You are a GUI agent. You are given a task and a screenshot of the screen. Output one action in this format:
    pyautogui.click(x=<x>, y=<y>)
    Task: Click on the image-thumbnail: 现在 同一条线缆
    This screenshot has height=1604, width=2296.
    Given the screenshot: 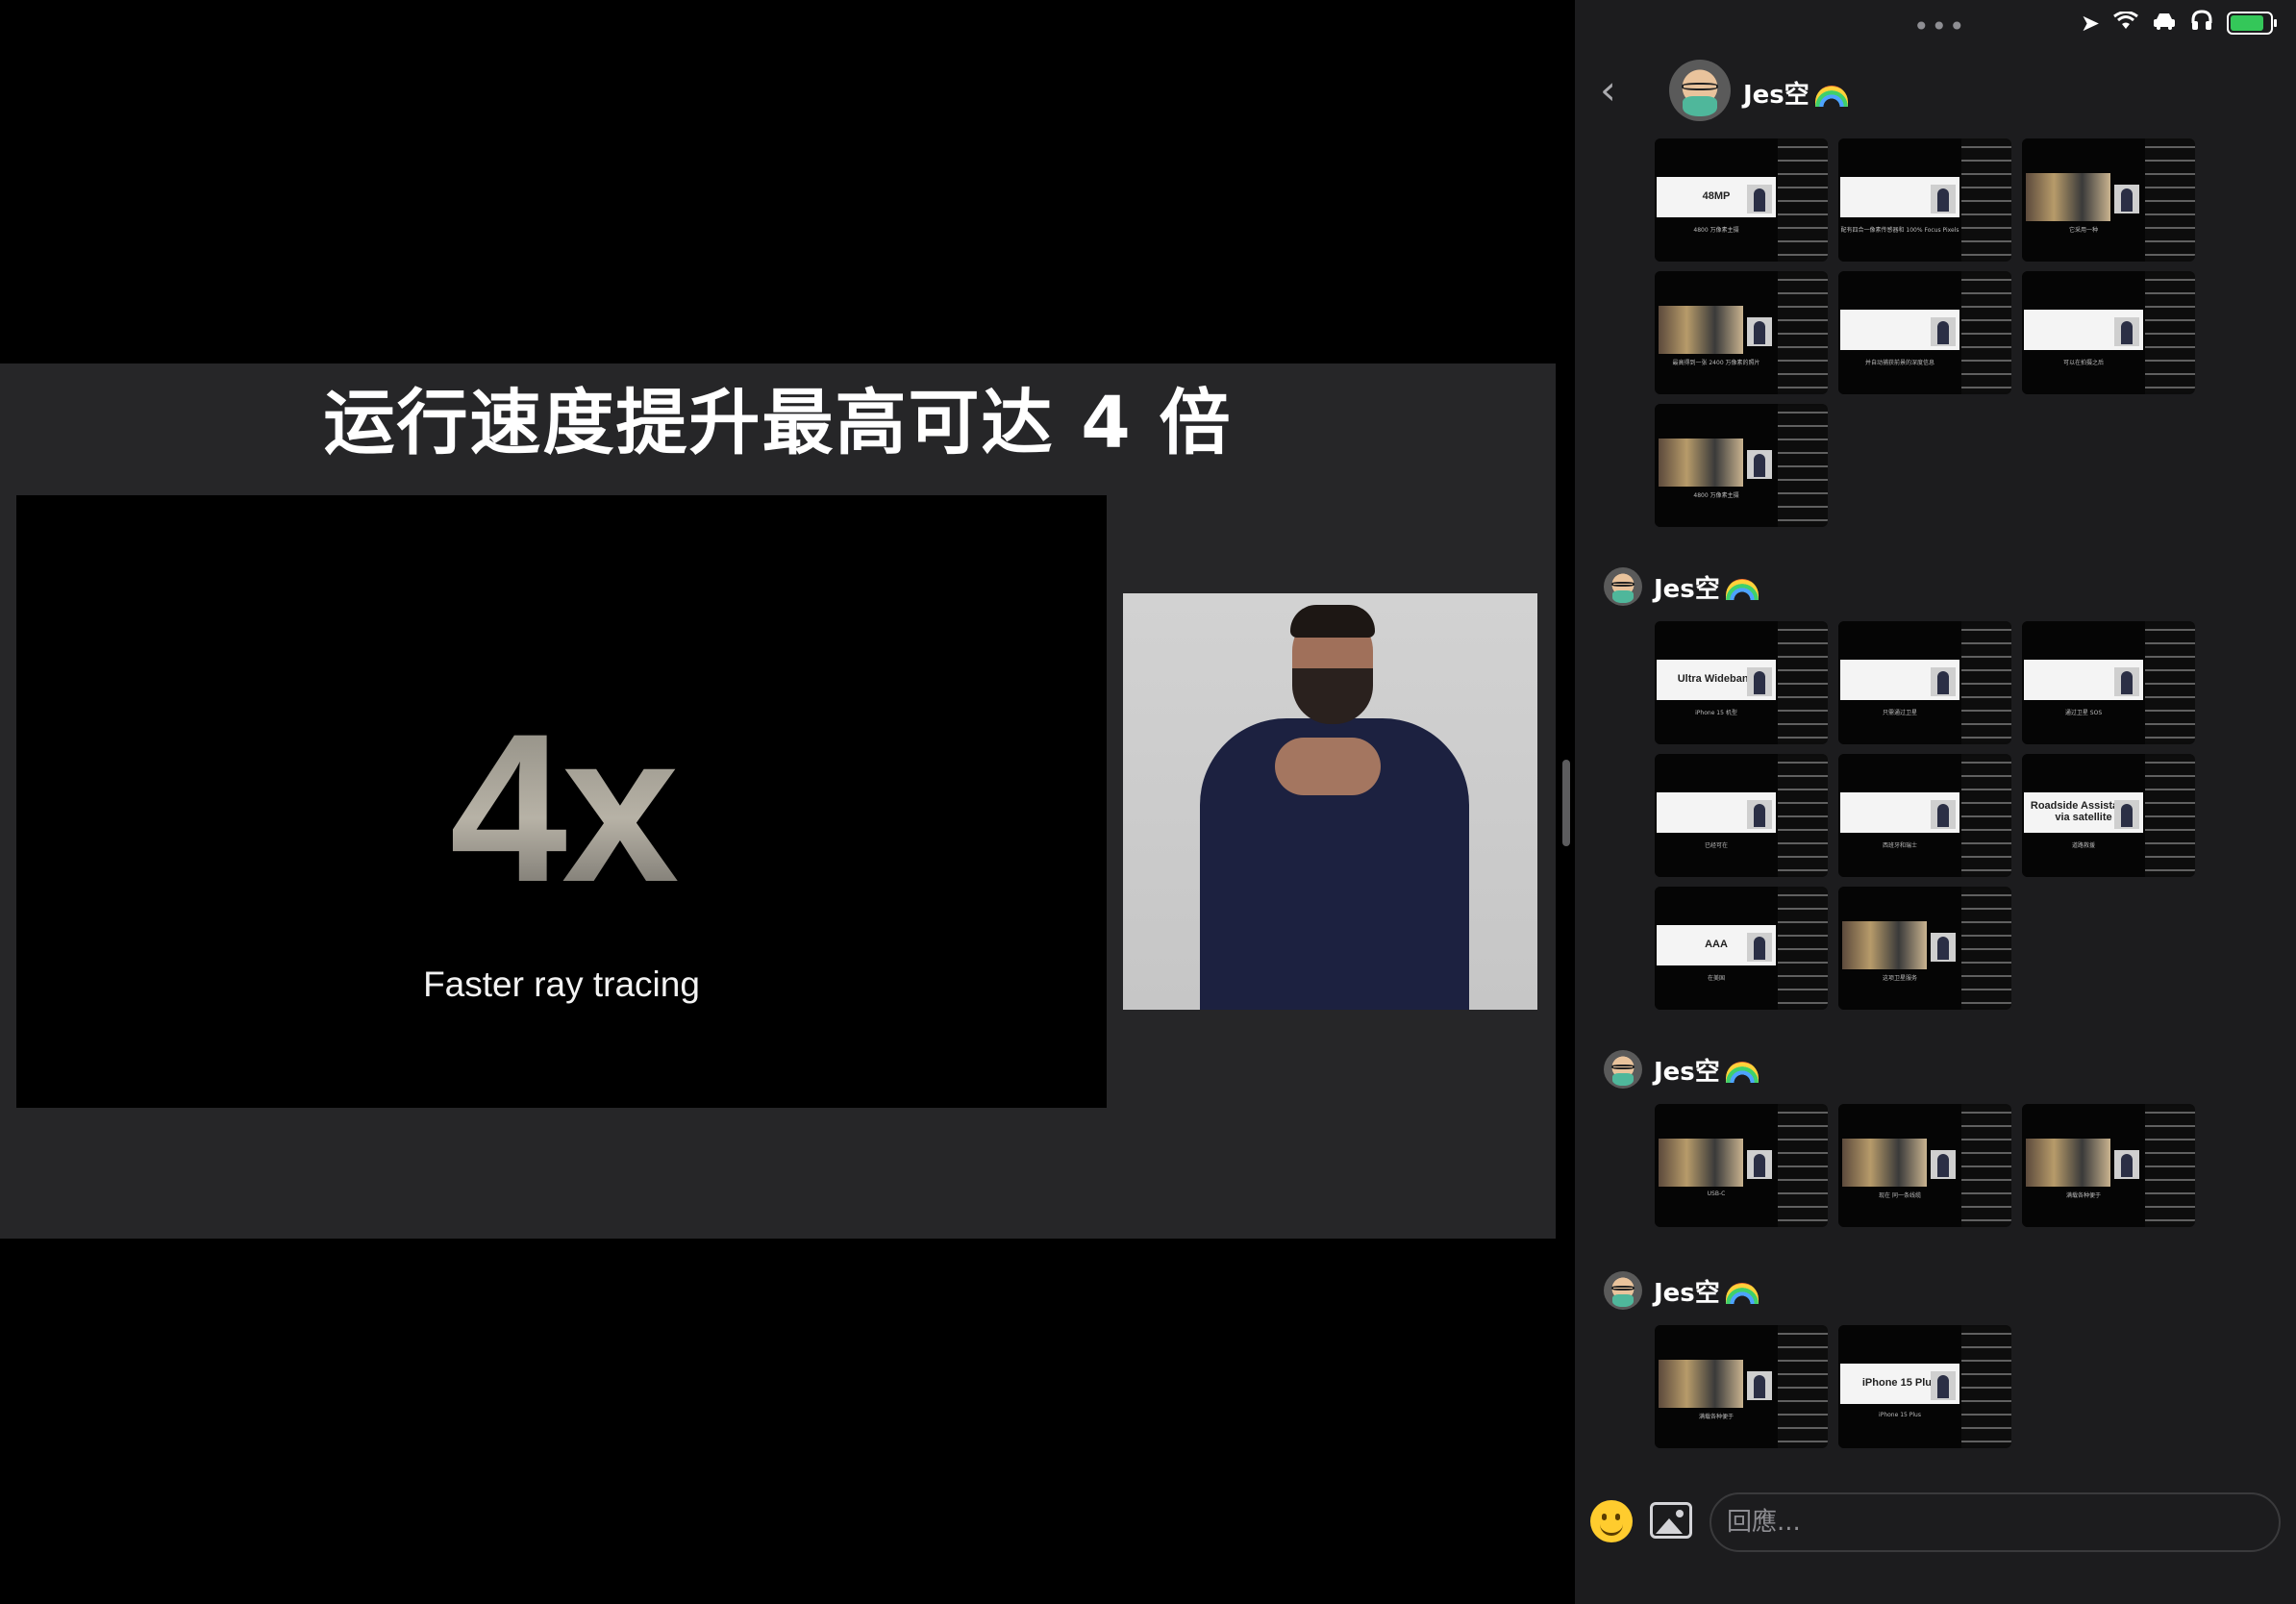 What is the action you would take?
    pyautogui.click(x=1924, y=1165)
    